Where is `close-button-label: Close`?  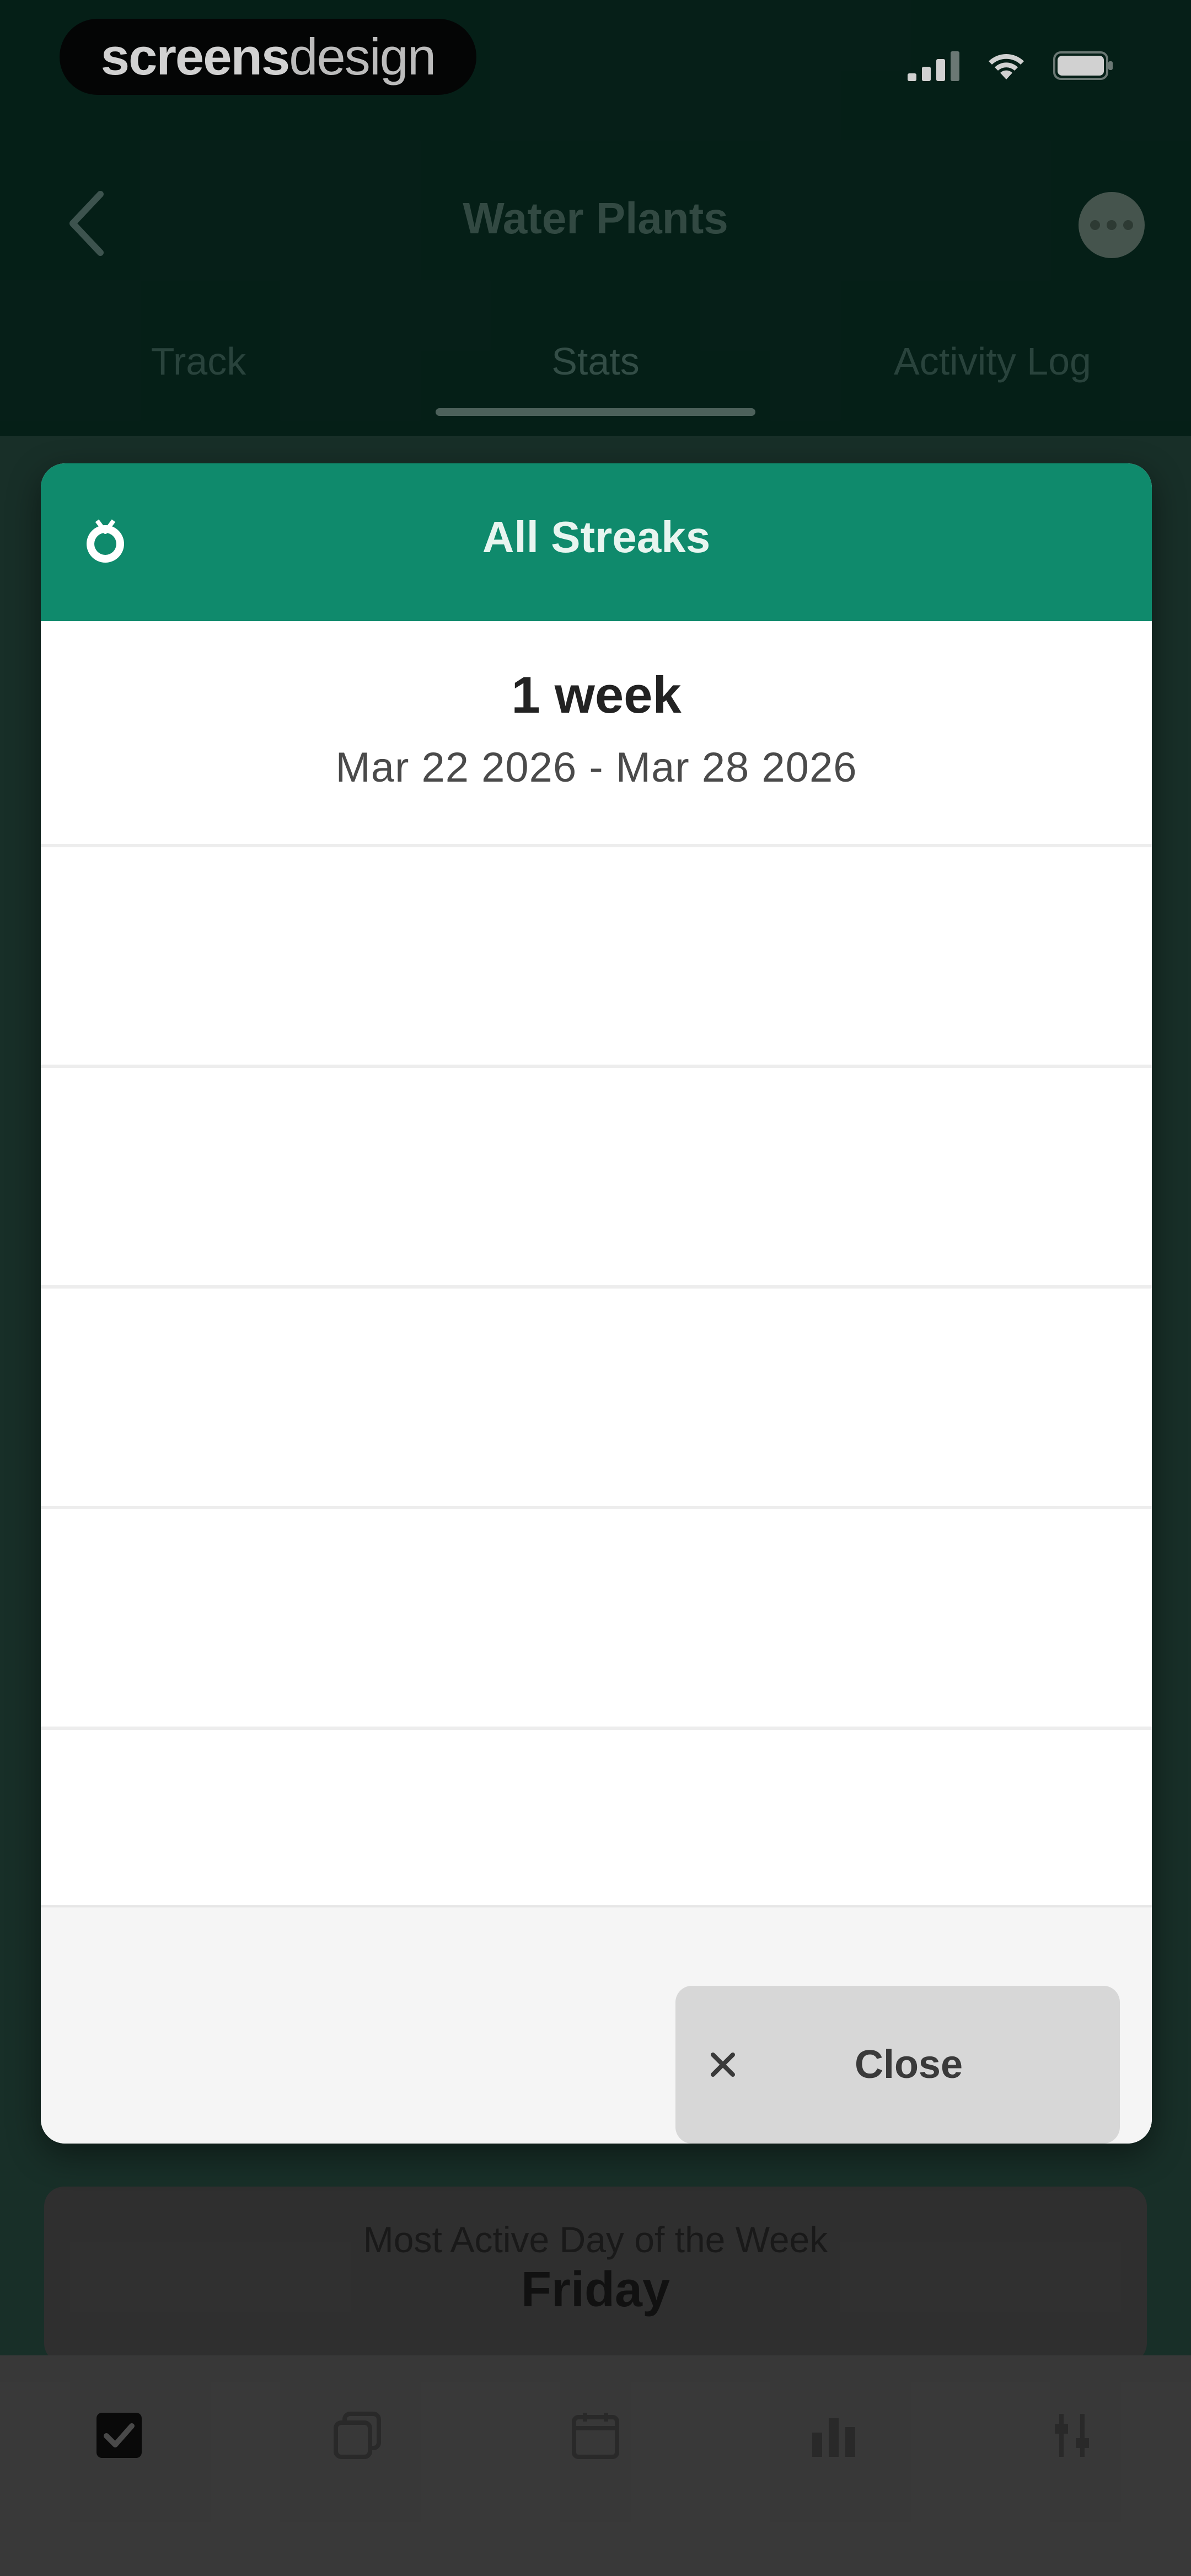
close-button-label: Close is located at coordinates (909, 2065).